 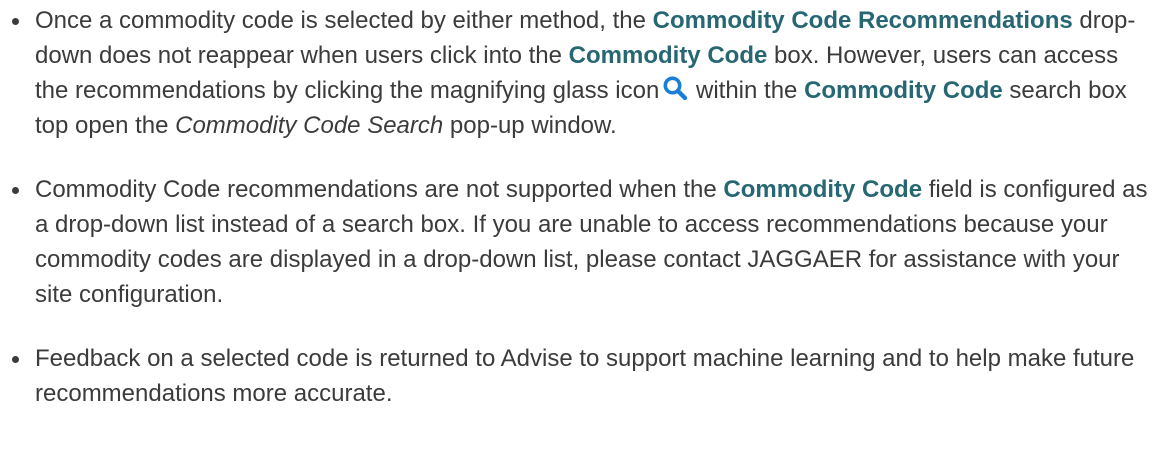 What do you see at coordinates (747, 90) in the screenshot?
I see `body-text: within the` at bounding box center [747, 90].